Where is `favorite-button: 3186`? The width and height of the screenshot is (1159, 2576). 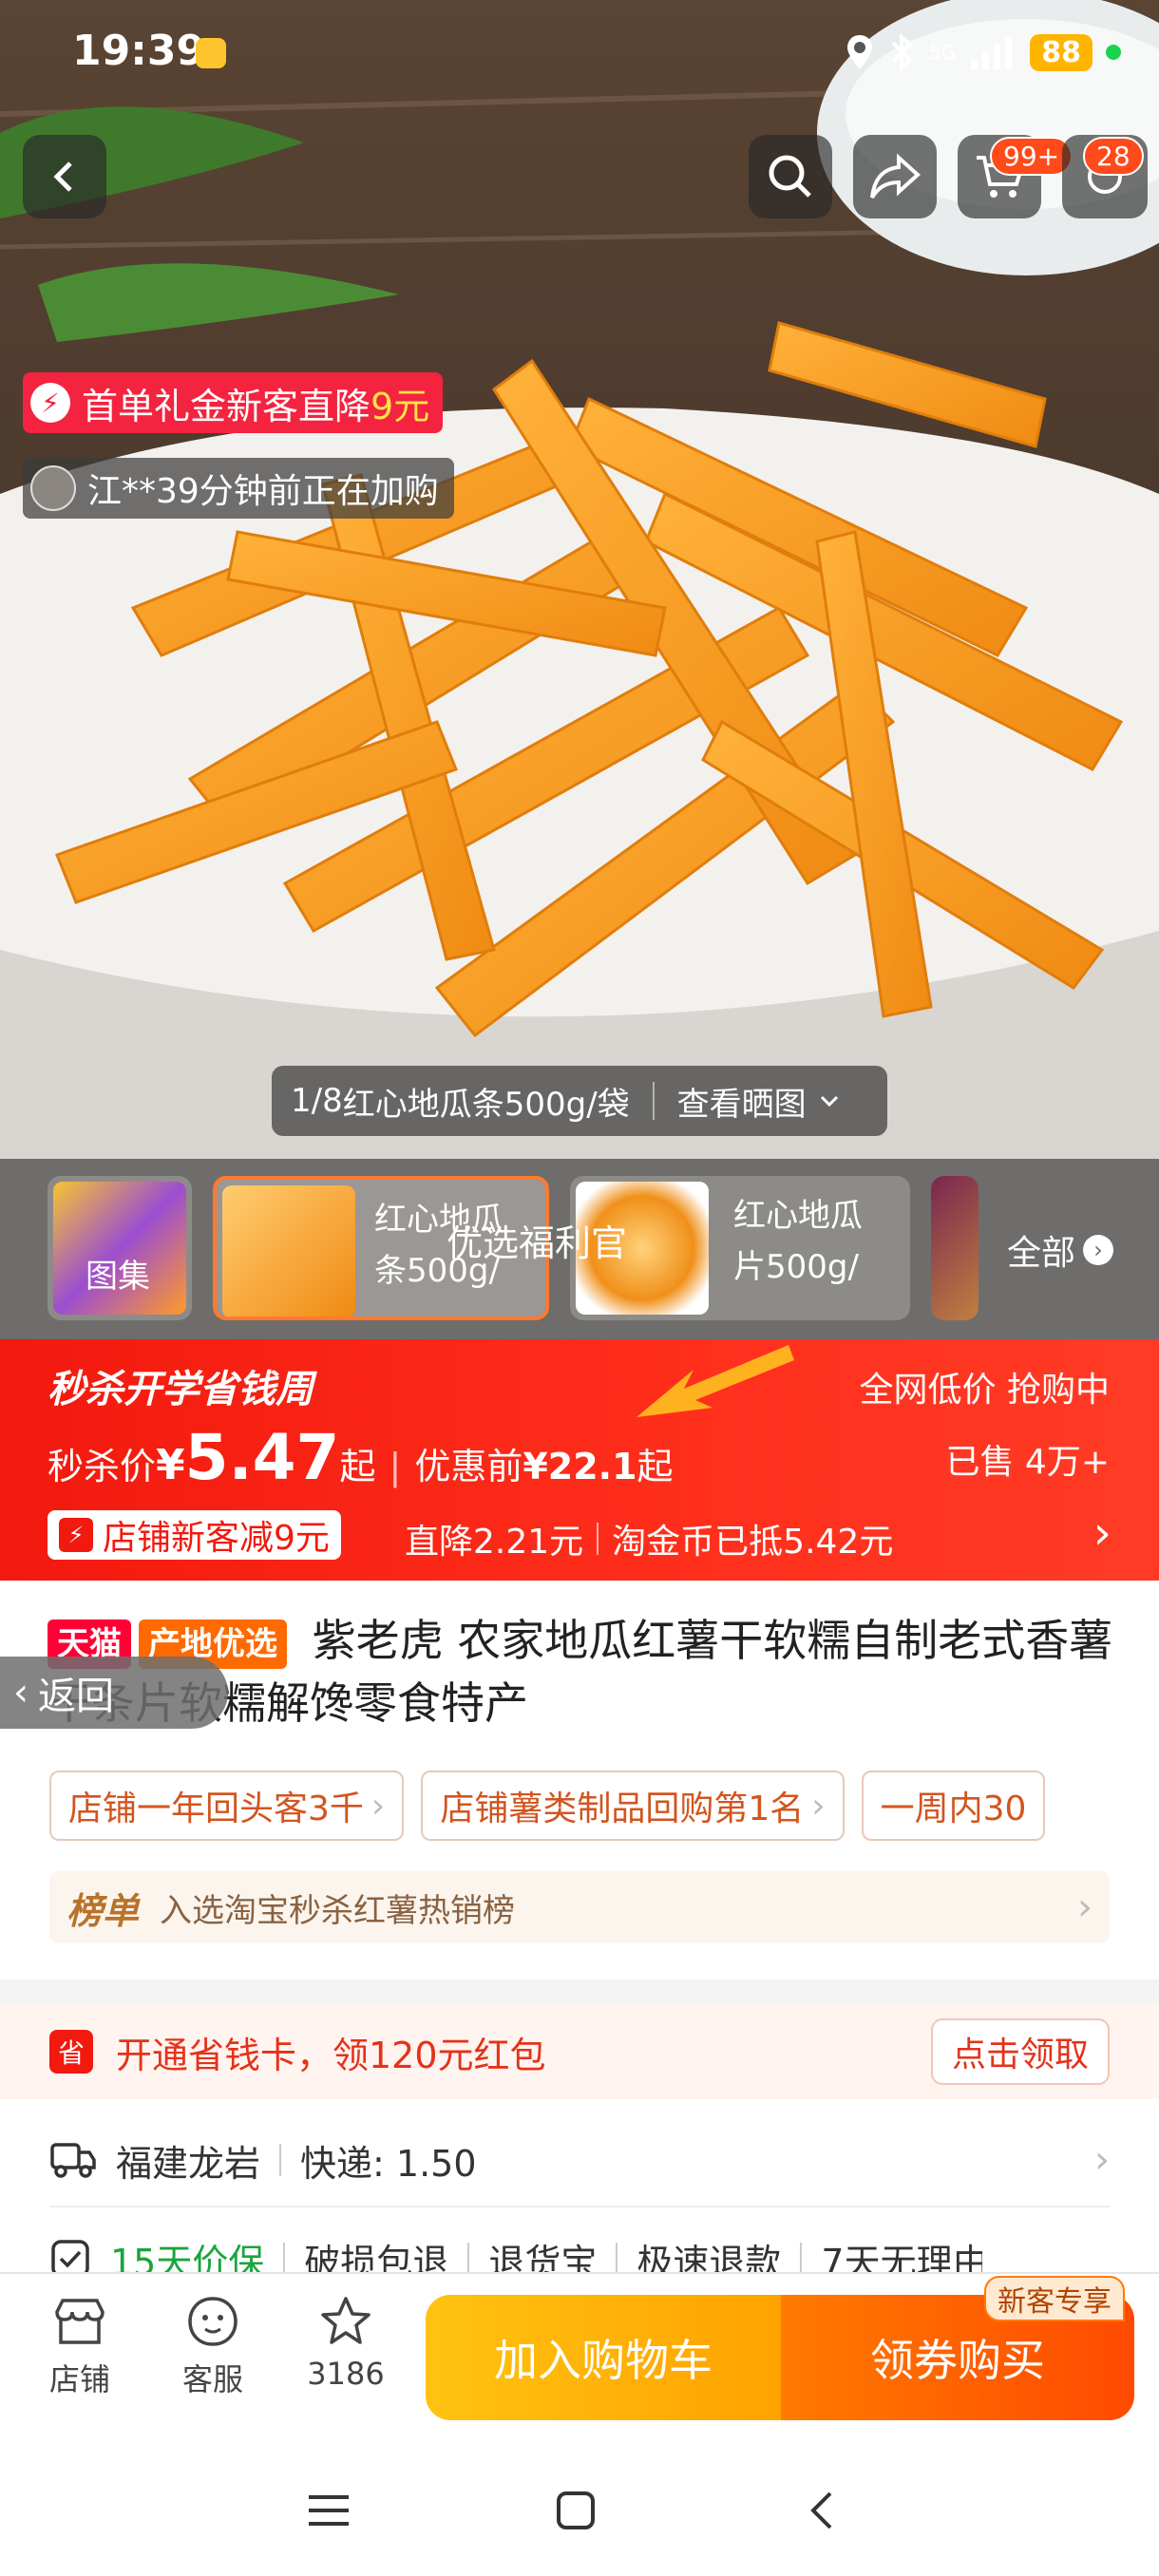
favorite-button: 3186 is located at coordinates (346, 2343).